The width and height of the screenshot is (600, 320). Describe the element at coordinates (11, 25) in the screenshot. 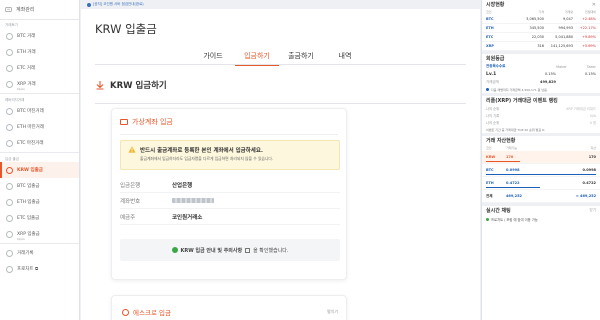

I see `sidebar-section-trade: 거래토기` at that location.